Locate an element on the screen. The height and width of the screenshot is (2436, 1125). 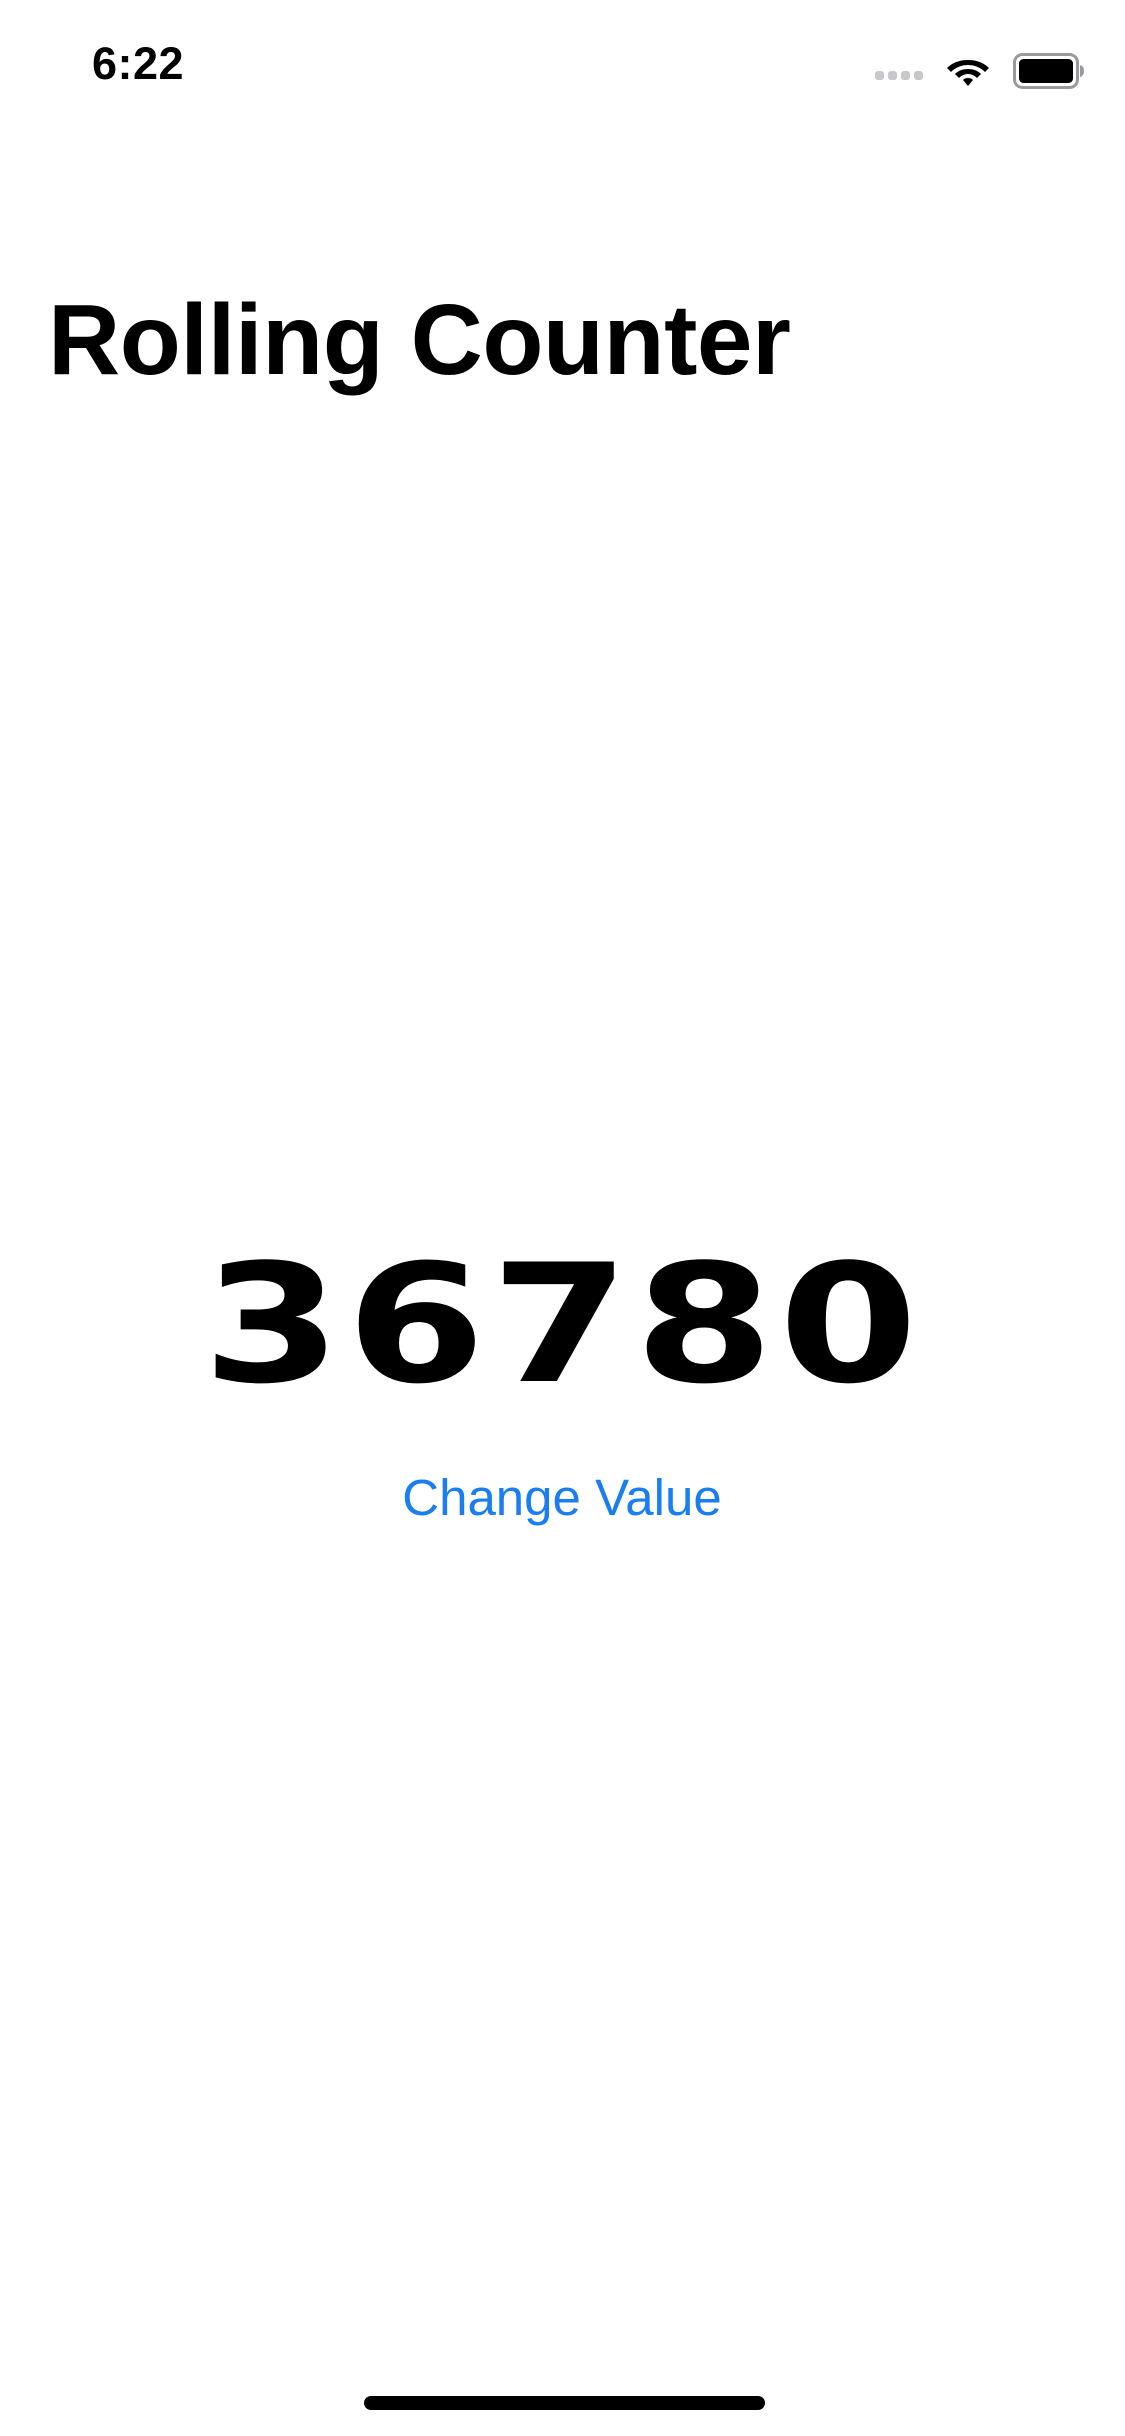
status-icons is located at coordinates (980, 71).